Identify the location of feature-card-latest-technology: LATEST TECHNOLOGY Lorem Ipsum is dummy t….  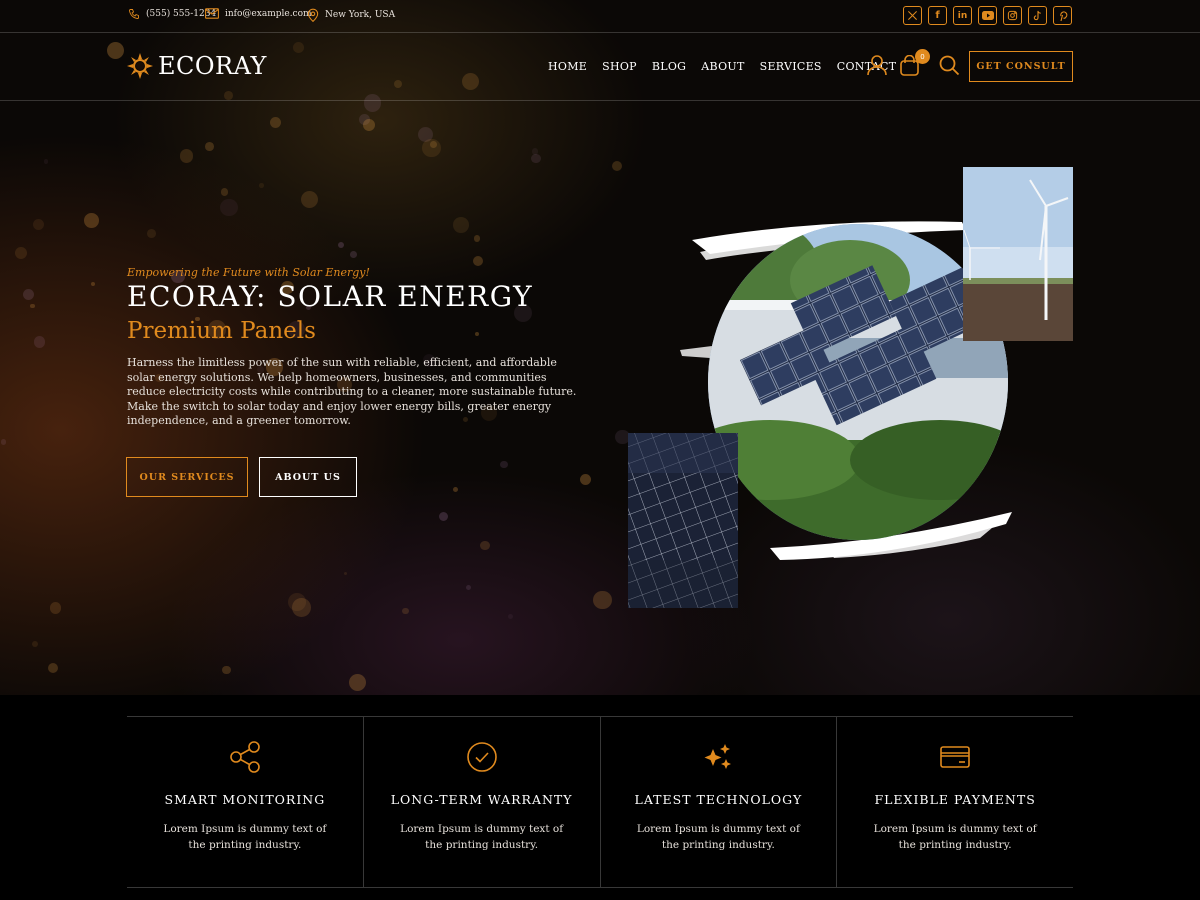
(718, 802).